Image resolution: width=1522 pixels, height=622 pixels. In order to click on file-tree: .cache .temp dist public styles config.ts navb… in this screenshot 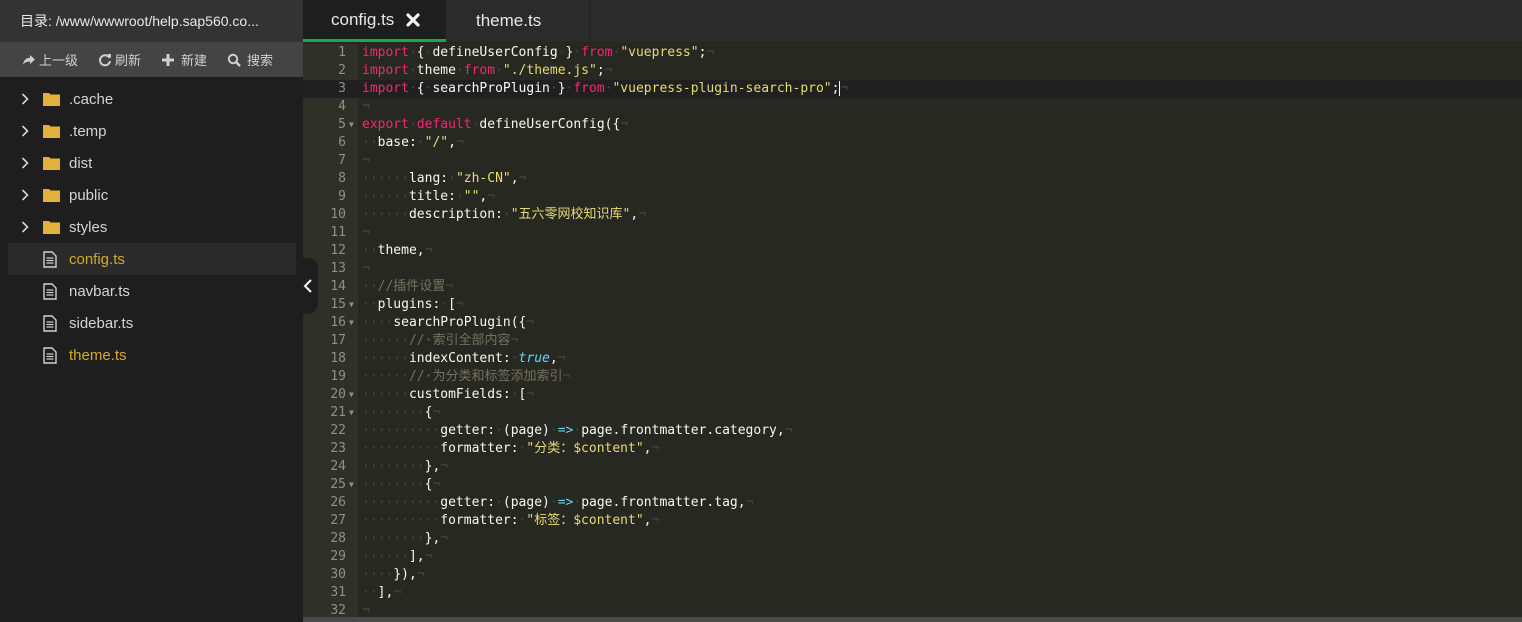, I will do `click(151, 224)`.